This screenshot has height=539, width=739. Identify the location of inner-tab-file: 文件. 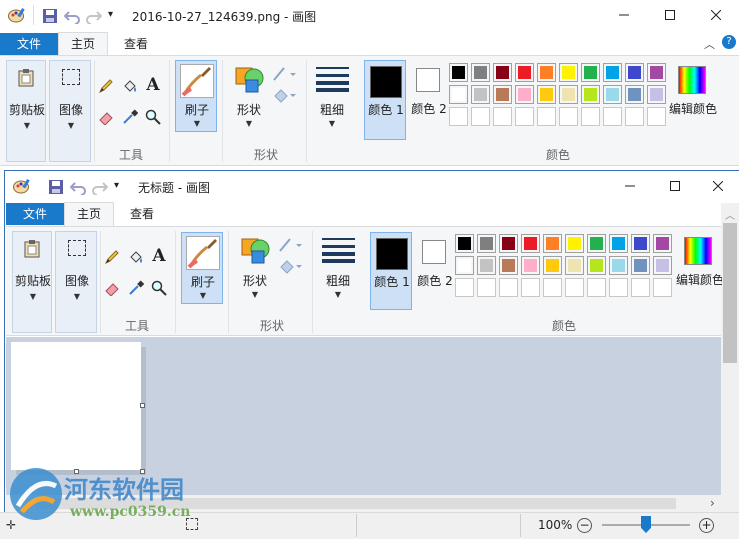
(35, 214).